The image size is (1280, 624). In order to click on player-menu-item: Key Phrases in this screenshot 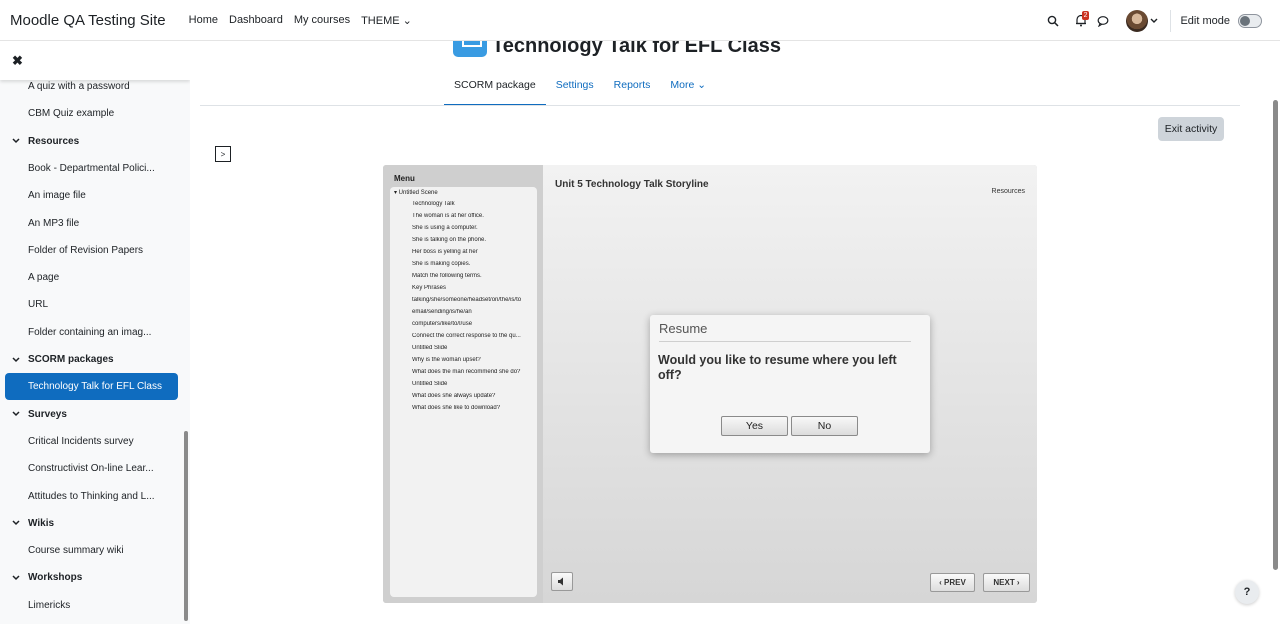, I will do `click(473, 288)`.